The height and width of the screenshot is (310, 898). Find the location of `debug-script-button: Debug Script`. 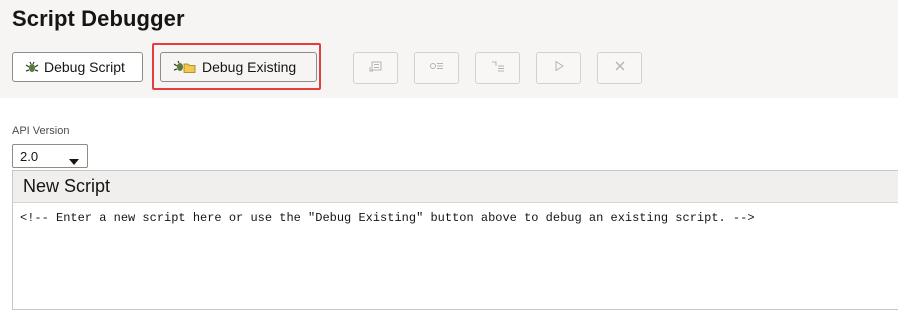

debug-script-button: Debug Script is located at coordinates (77, 67).